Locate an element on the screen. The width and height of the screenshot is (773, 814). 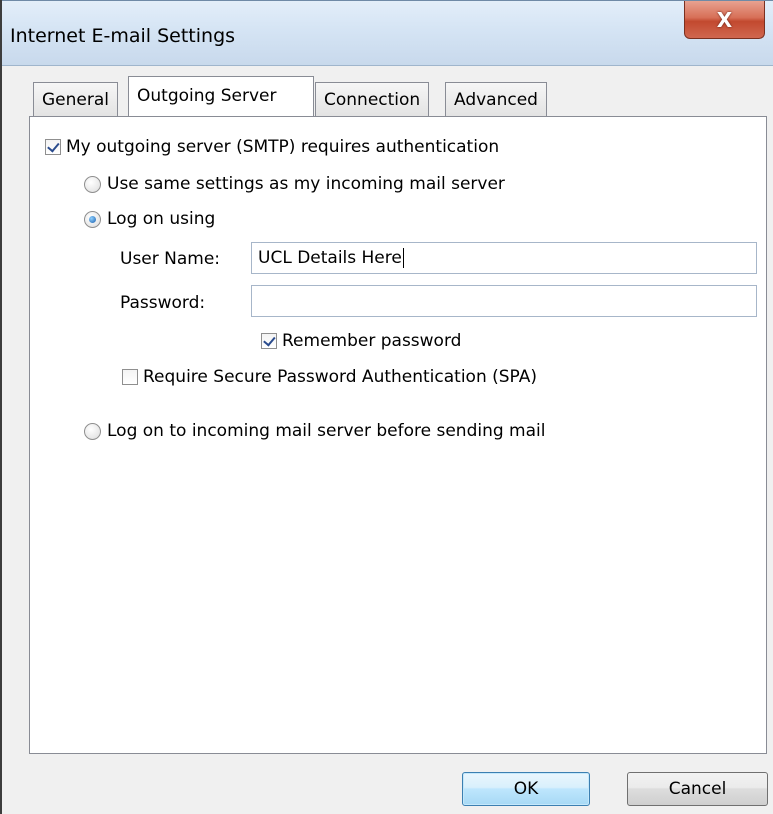
close-icon: X is located at coordinates (724, 19).